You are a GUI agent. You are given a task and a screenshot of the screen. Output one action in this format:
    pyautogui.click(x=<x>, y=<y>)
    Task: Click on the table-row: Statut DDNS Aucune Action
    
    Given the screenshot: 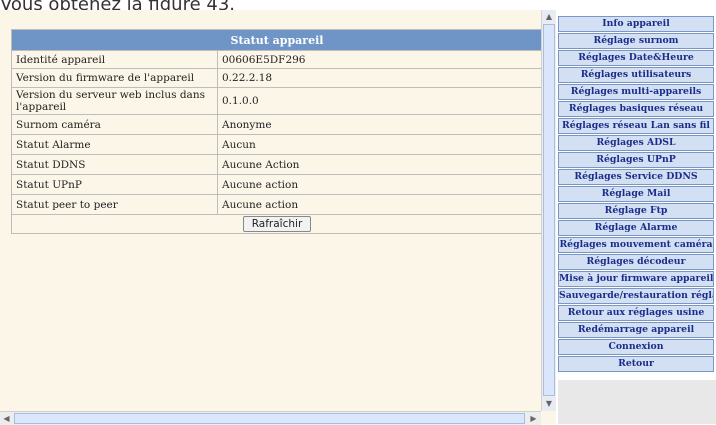 What is the action you would take?
    pyautogui.click(x=277, y=164)
    